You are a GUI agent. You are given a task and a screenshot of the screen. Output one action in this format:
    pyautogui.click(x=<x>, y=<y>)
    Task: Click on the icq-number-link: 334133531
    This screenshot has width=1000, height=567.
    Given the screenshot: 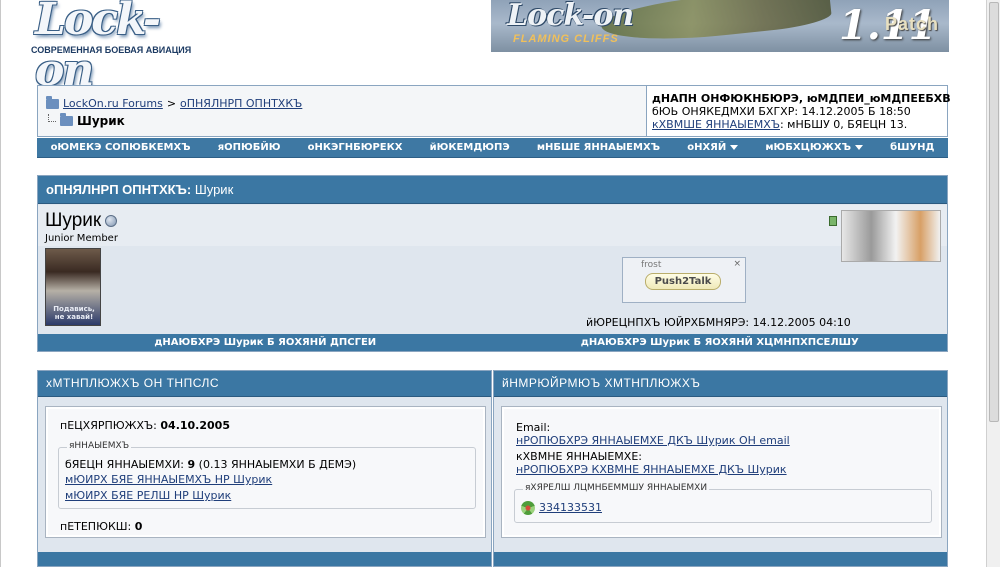 What is the action you would take?
    pyautogui.click(x=570, y=507)
    